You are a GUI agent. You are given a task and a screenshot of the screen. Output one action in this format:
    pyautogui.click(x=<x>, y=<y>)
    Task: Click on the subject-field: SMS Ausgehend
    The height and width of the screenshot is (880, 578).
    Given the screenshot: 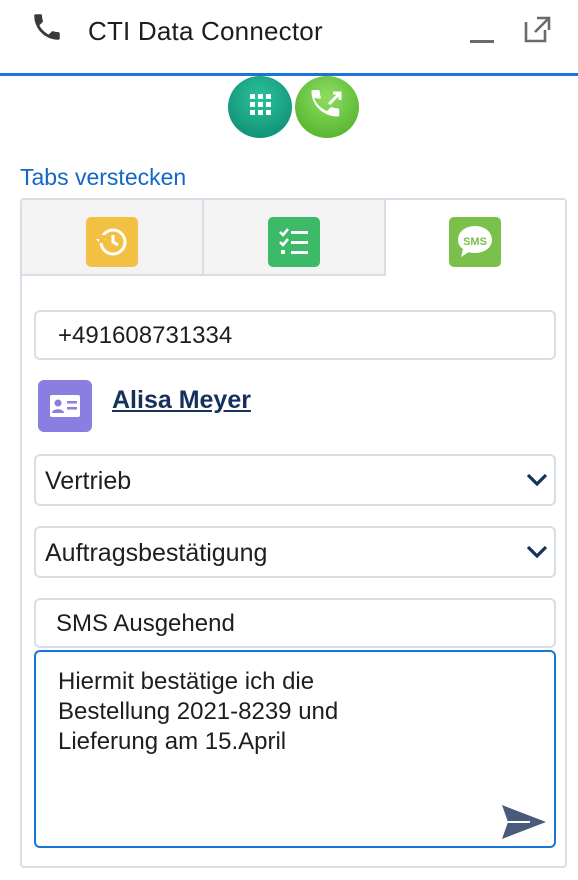 What is the action you would take?
    pyautogui.click(x=295, y=623)
    